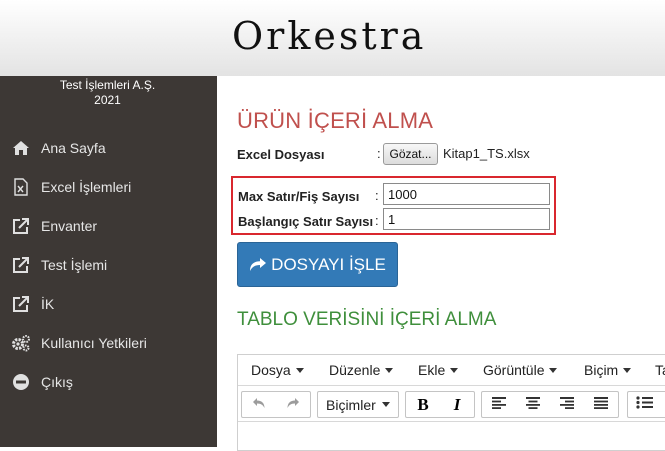 This screenshot has height=451, width=665. What do you see at coordinates (21, 382) in the screenshot?
I see `minus-circle-icon` at bounding box center [21, 382].